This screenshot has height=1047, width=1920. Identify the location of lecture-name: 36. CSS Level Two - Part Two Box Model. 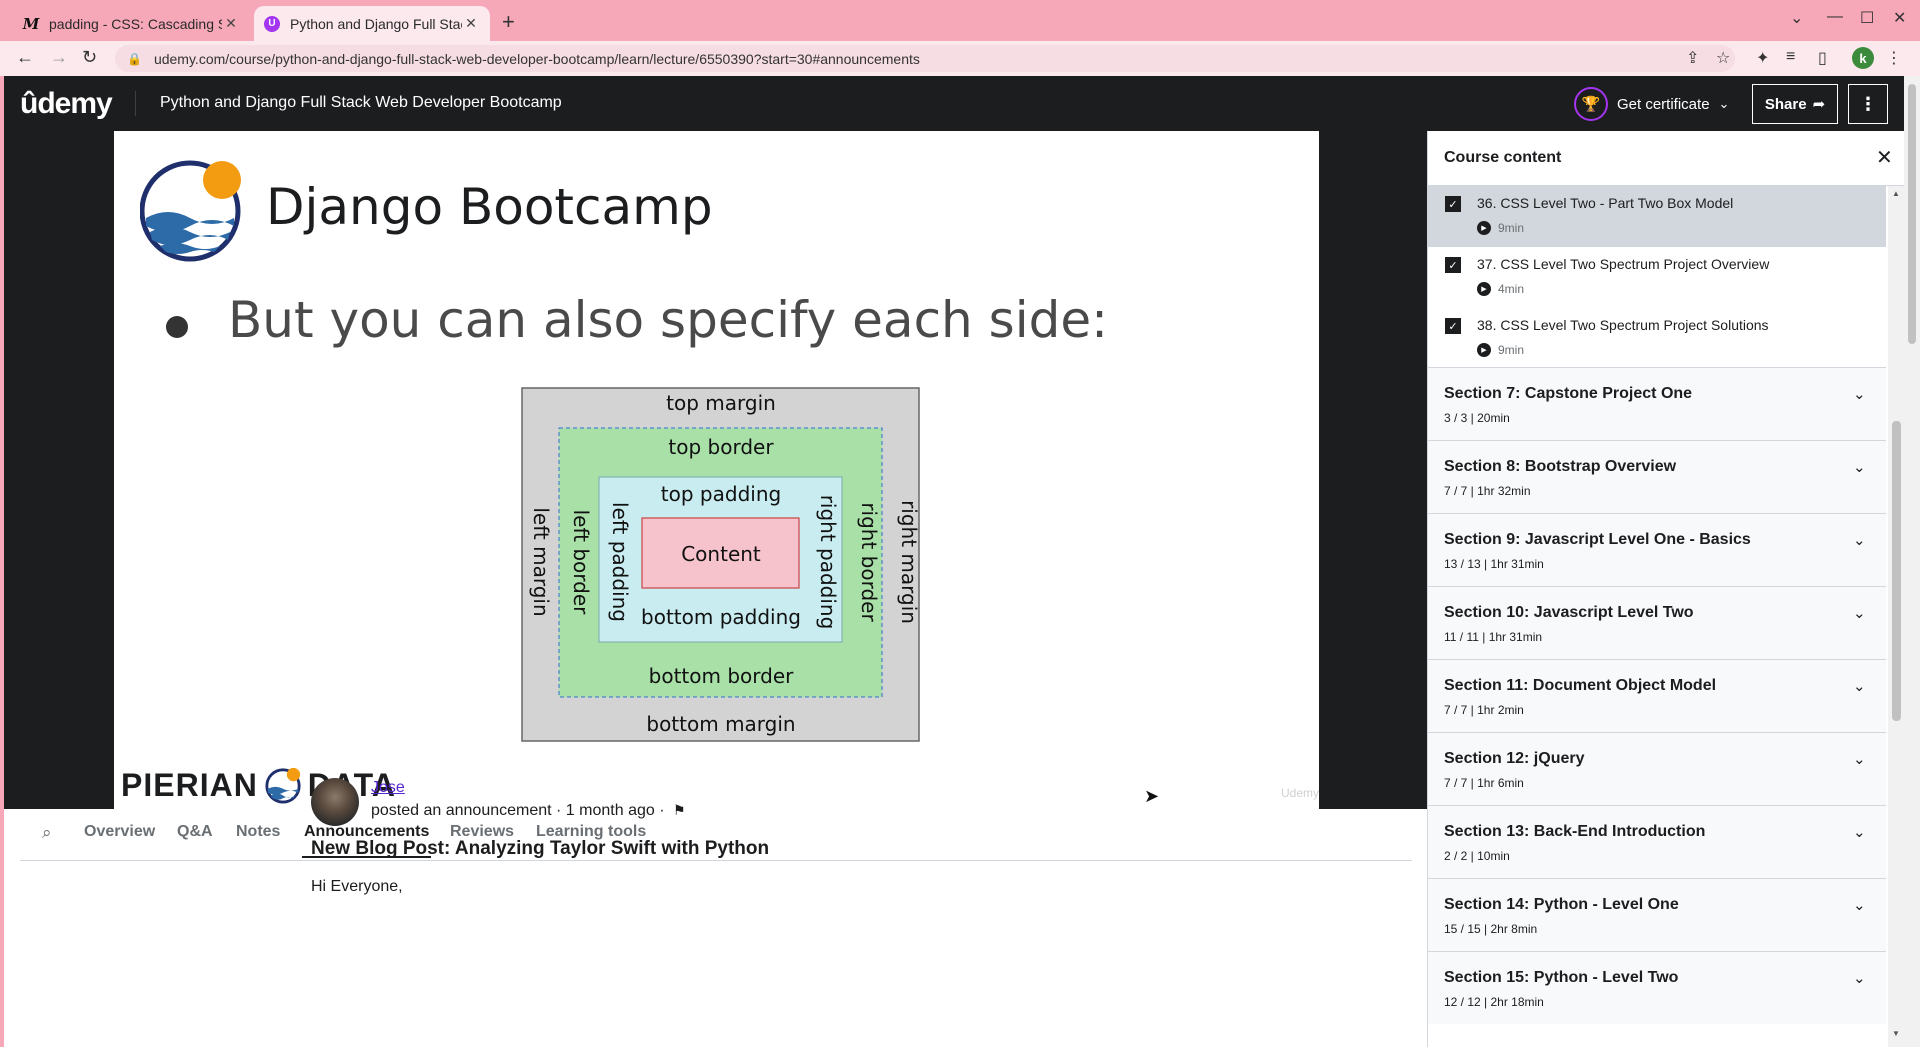
(1605, 203).